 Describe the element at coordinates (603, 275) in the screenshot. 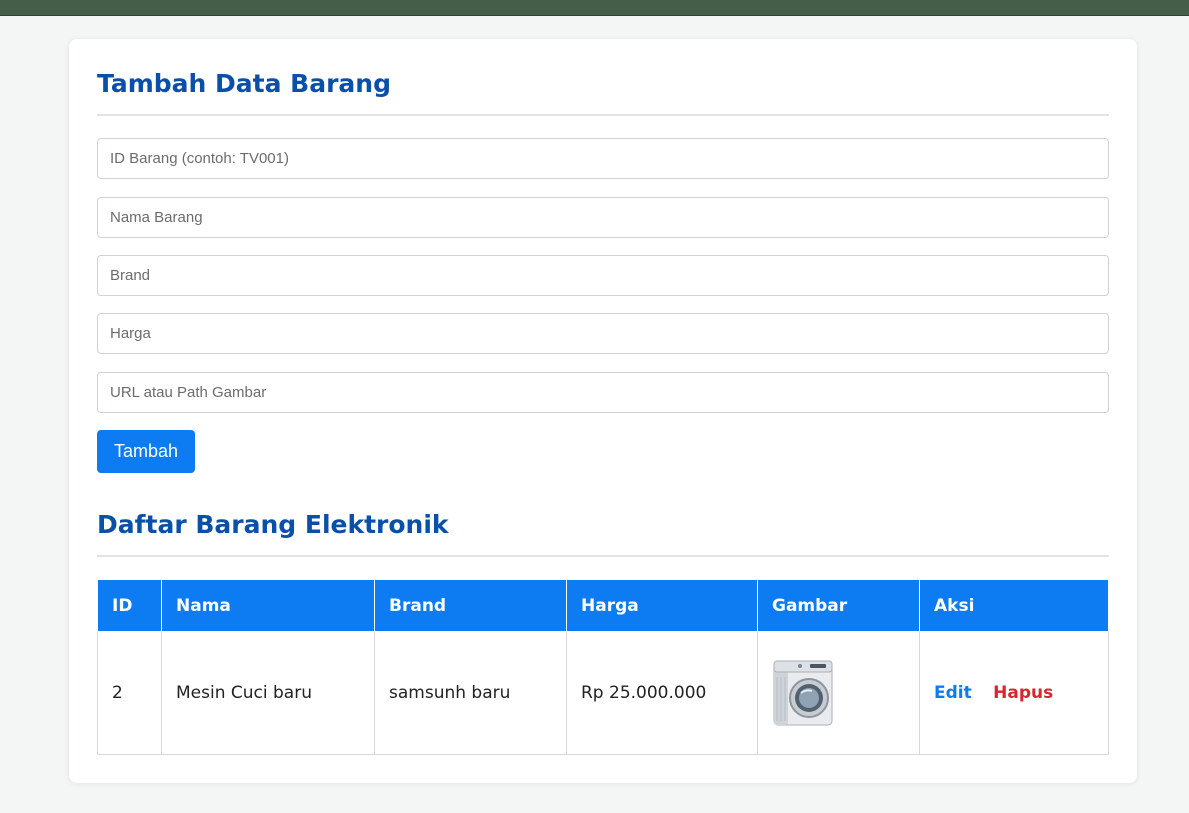

I see `brand-input` at that location.